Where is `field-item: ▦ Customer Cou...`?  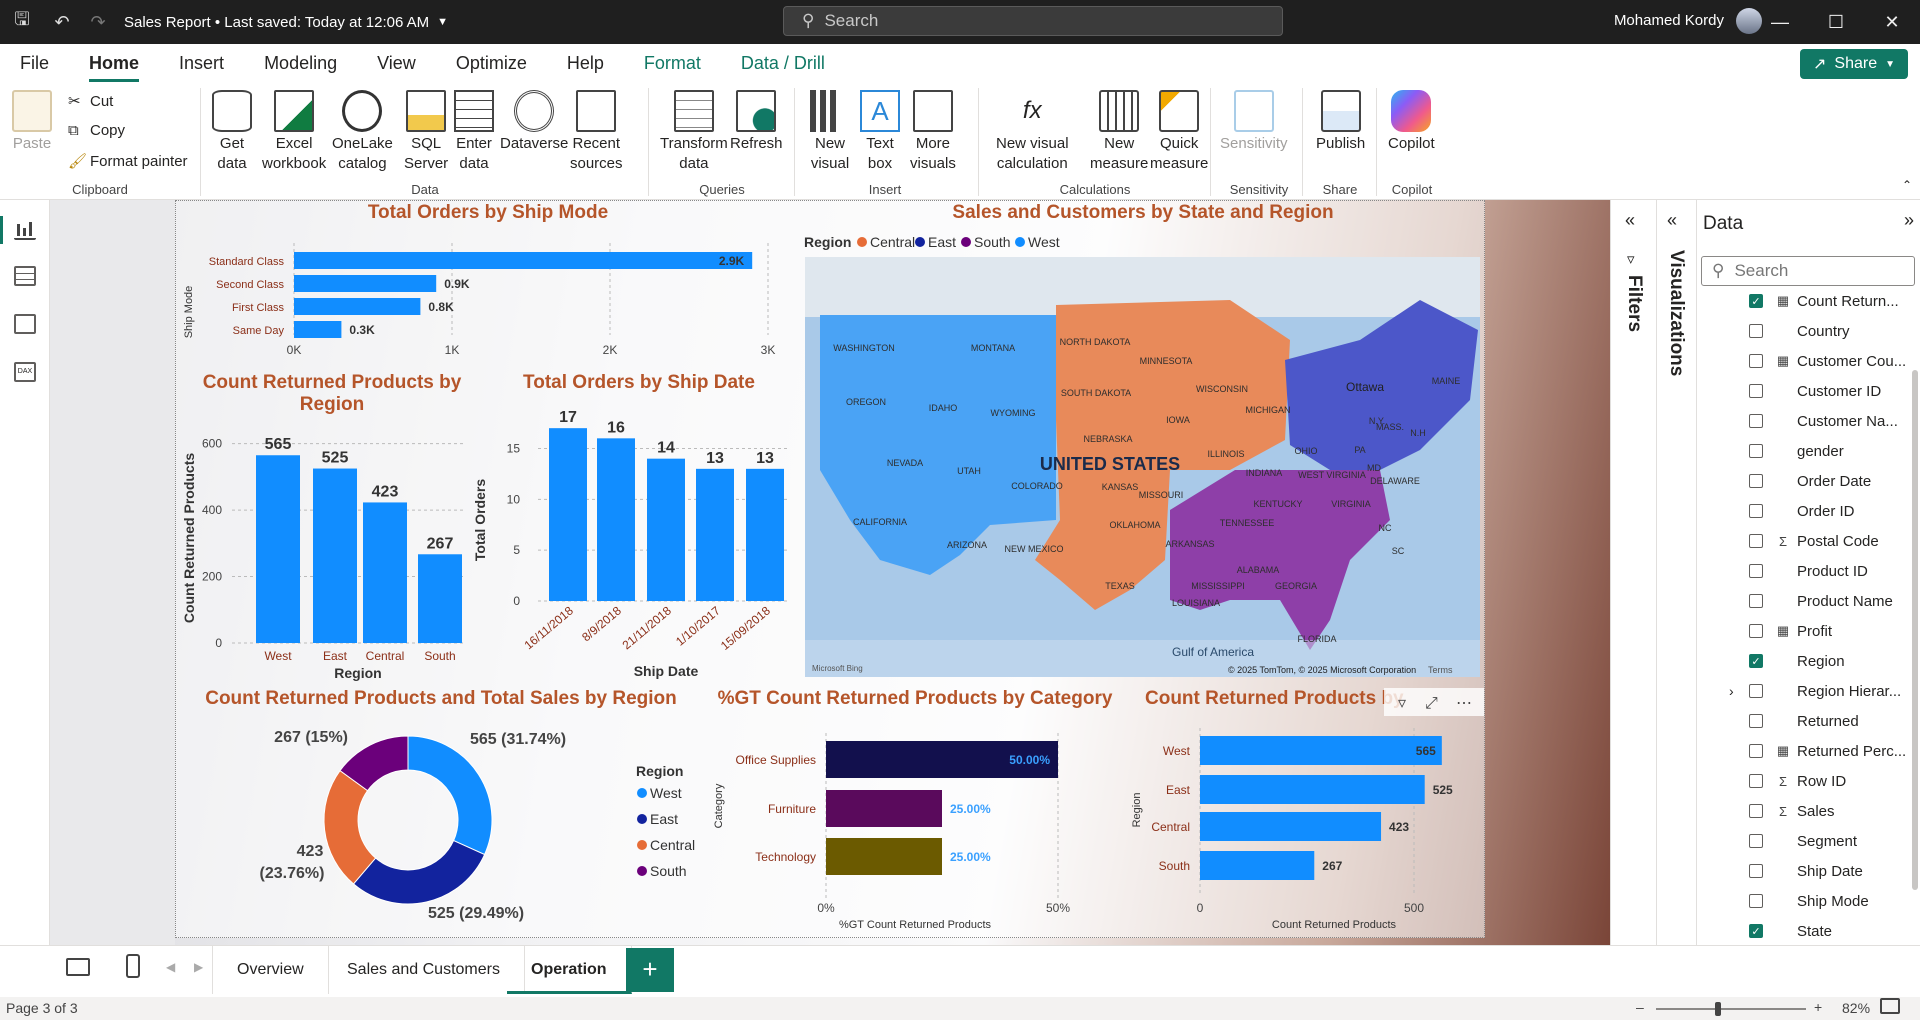 field-item: ▦ Customer Cou... is located at coordinates (1807, 361).